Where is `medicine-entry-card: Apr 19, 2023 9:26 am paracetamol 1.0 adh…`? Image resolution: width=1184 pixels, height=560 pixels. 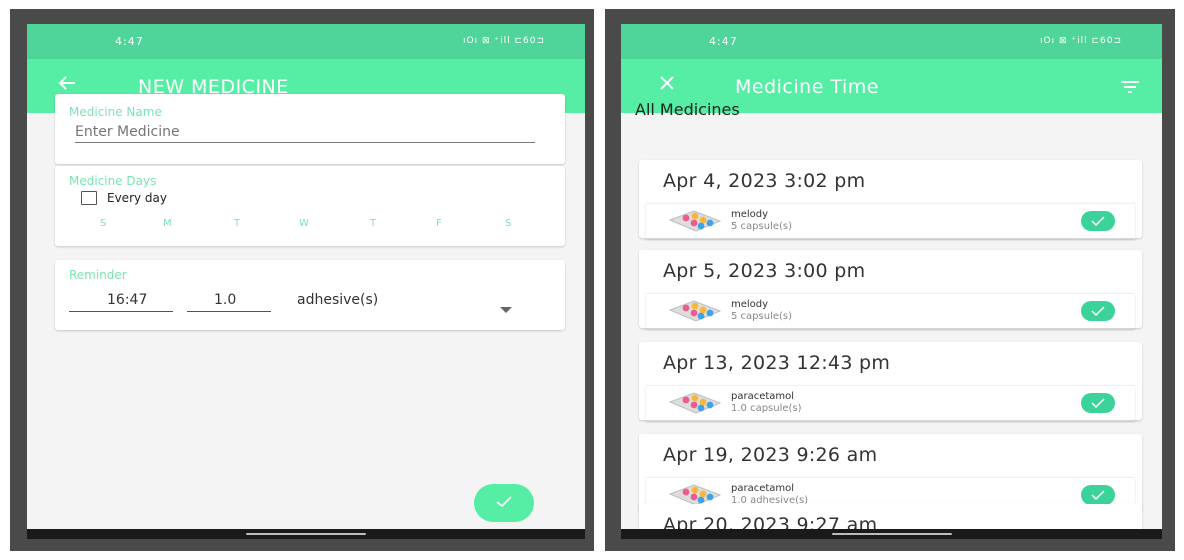
medicine-entry-card: Apr 19, 2023 9:26 am paracetamol 1.0 adh… is located at coordinates (890, 473).